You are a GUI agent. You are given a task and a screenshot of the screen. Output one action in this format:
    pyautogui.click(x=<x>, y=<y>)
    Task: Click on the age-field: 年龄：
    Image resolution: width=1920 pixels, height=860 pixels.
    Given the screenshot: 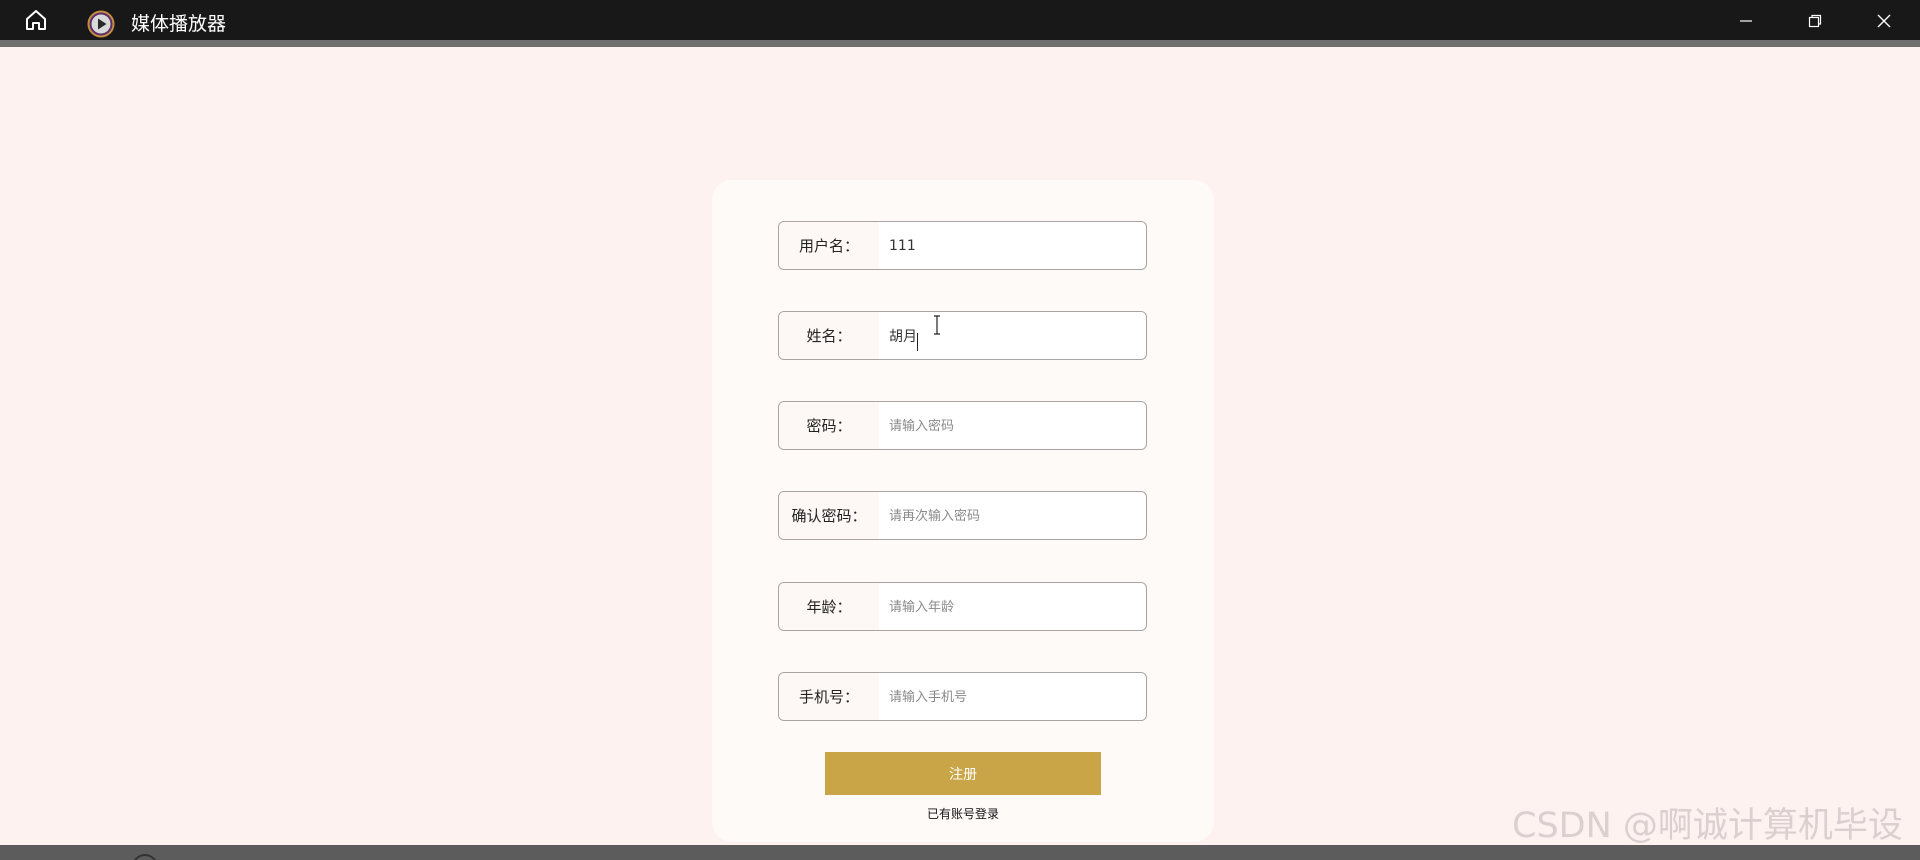 What is the action you would take?
    pyautogui.click(x=962, y=606)
    